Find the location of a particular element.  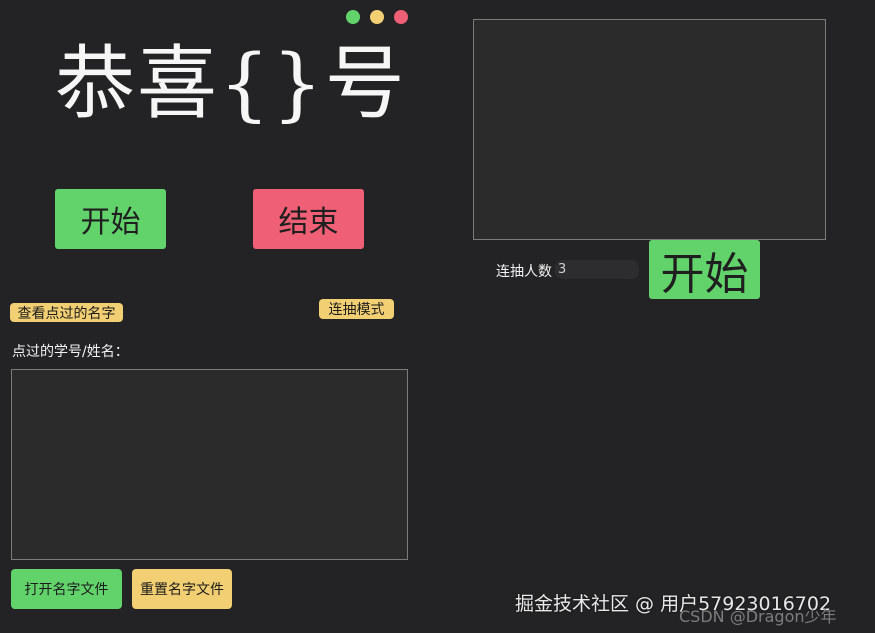

multi-start-button: 开始 is located at coordinates (704, 270).